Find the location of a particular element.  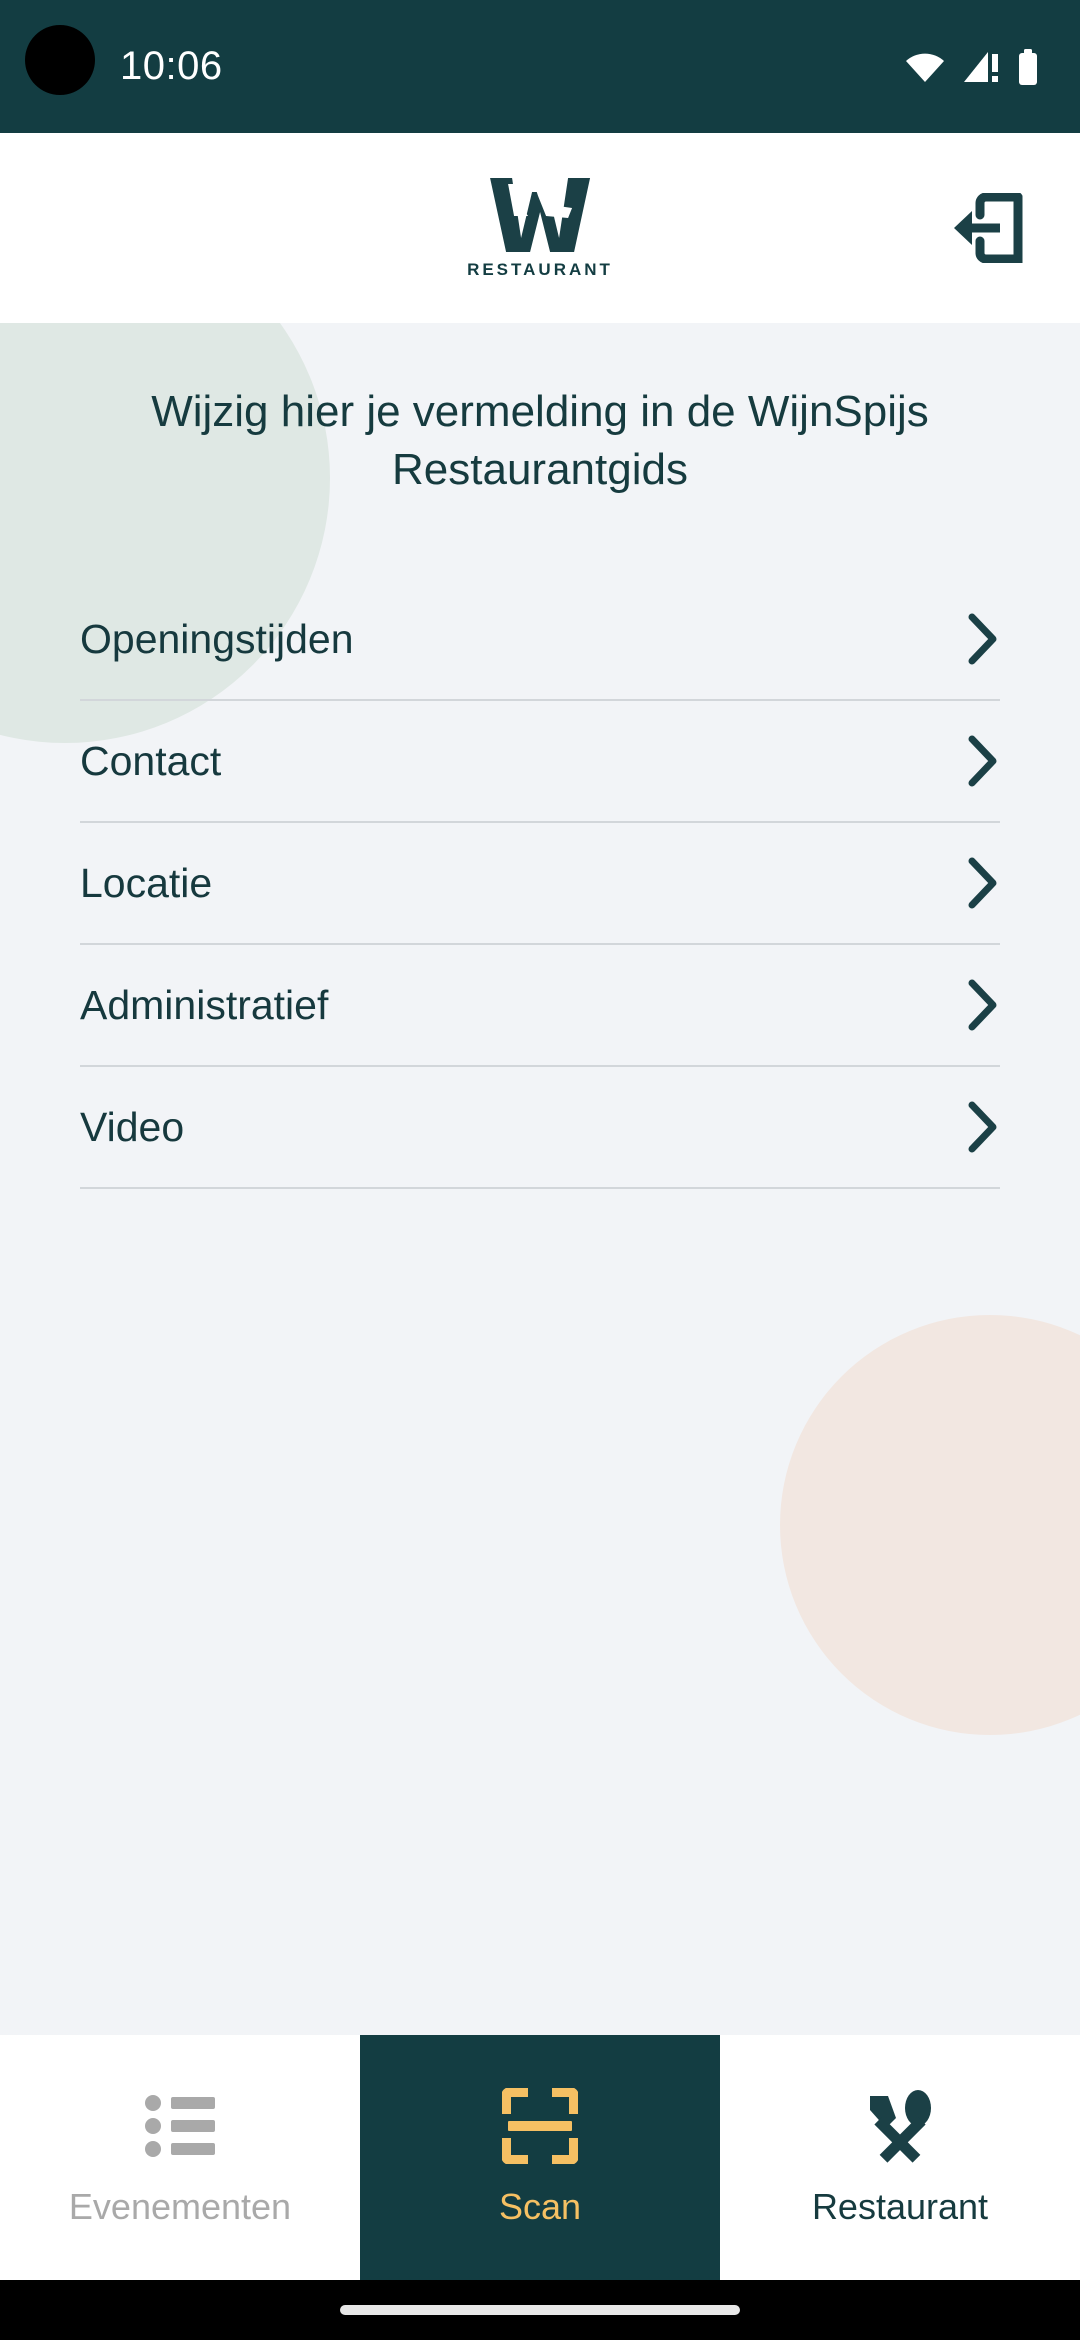

gesture-navigation-bar is located at coordinates (540, 2310).